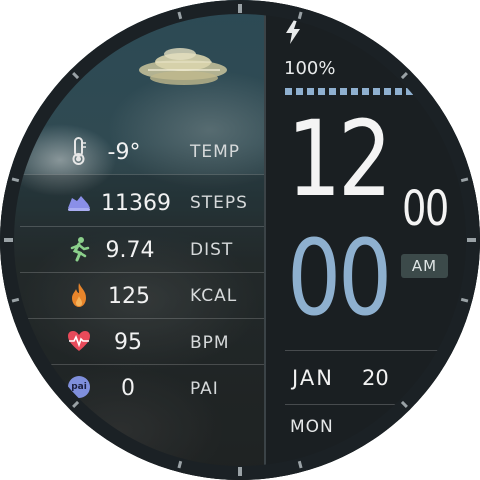 This screenshot has width=480, height=480. I want to click on stat-row-bpm: 95 BPM, so click(132, 341).